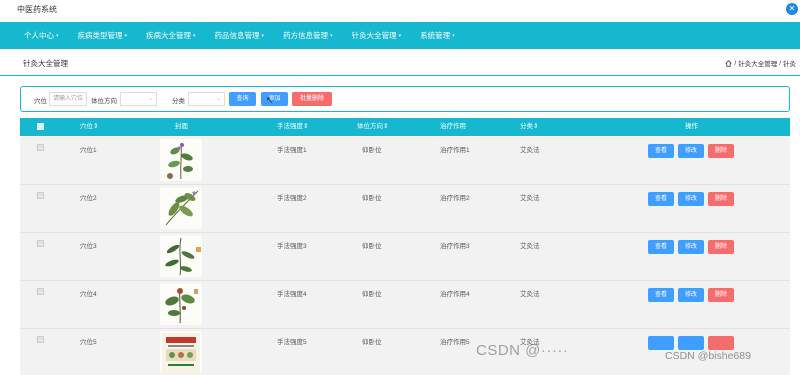  What do you see at coordinates (691, 126) in the screenshot?
I see `col-actions: 操作` at bounding box center [691, 126].